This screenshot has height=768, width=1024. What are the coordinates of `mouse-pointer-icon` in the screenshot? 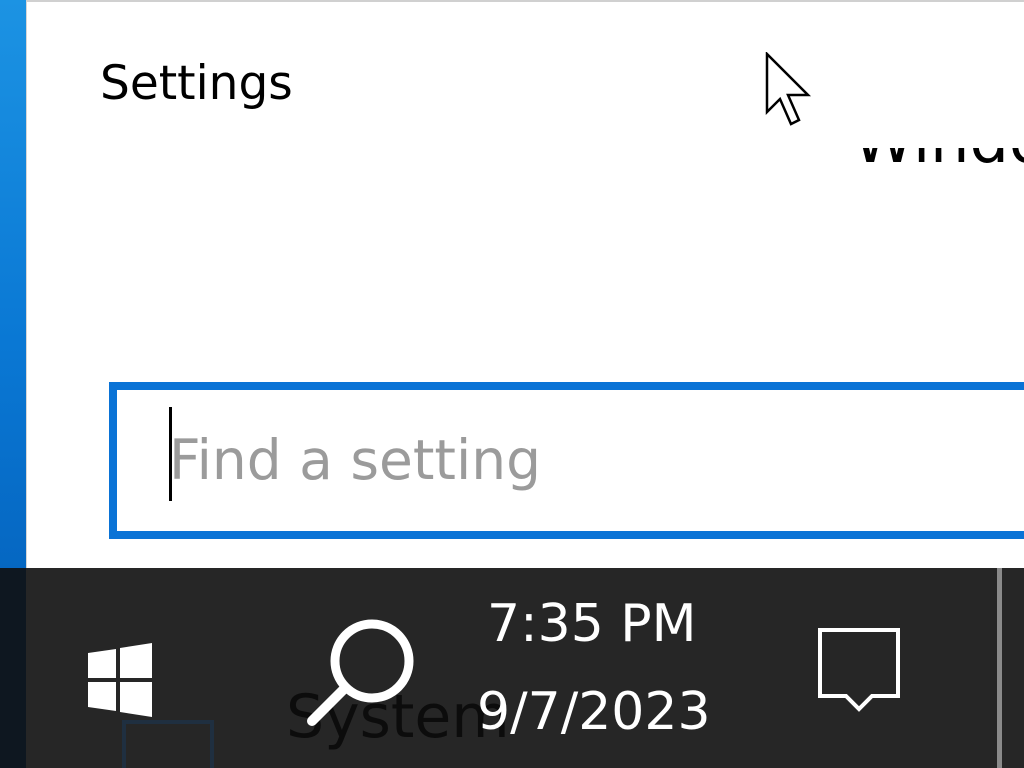 It's located at (788, 89).